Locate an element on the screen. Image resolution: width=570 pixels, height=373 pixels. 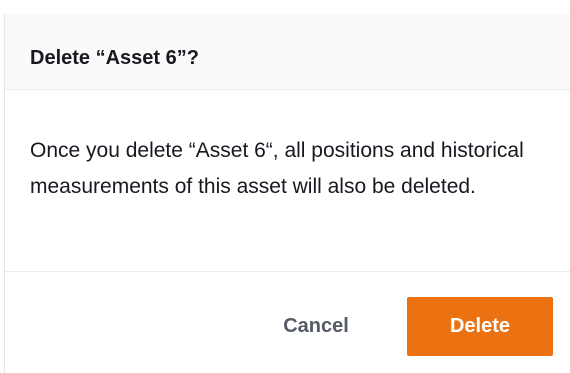
delete-button: Delete is located at coordinates (480, 326).